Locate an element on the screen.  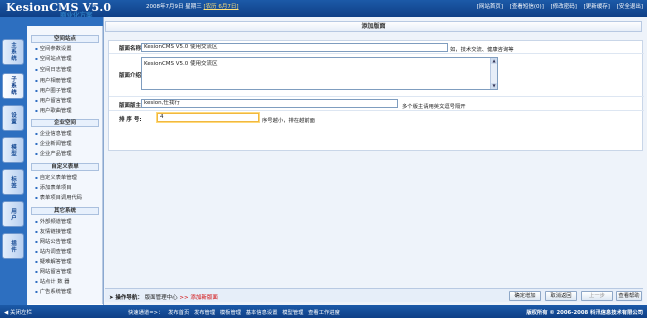
scroll-down-icon: ▼ is located at coordinates (494, 86).